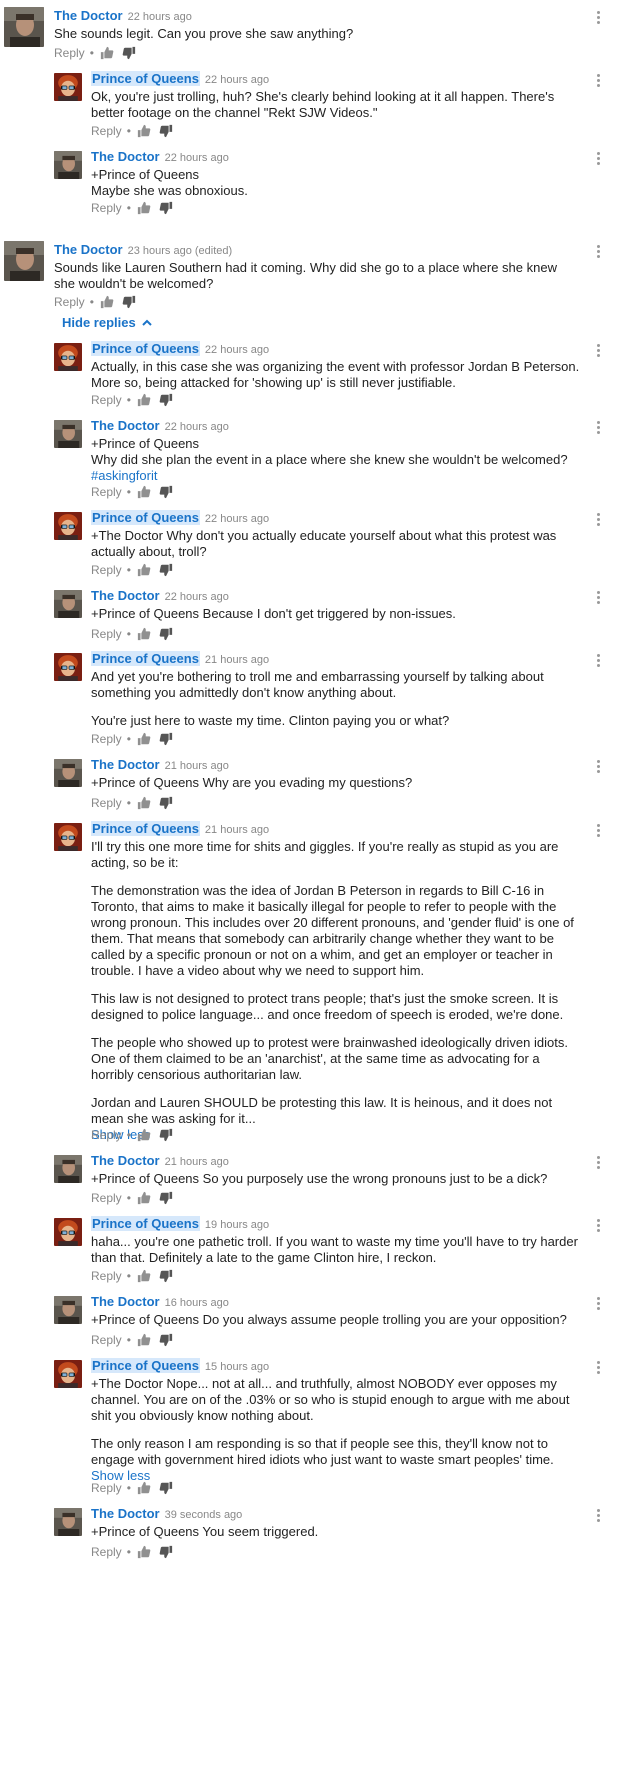 This screenshot has height=1775, width=617. What do you see at coordinates (336, 476) in the screenshot?
I see `hashtag-link: #askingforit` at bounding box center [336, 476].